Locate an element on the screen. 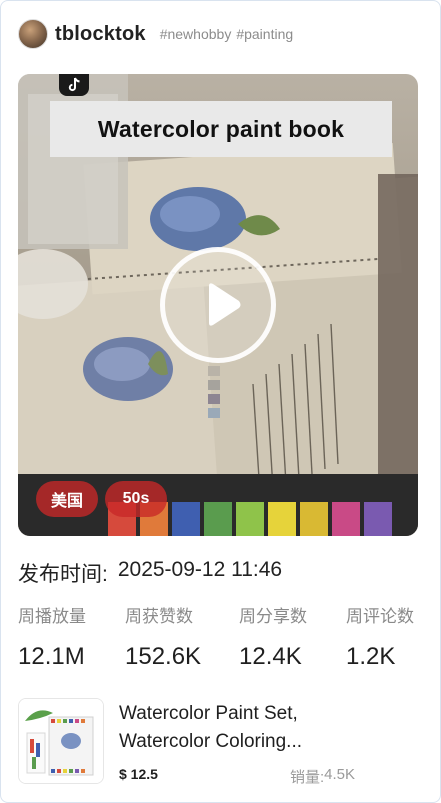  play-icon is located at coordinates (225, 304).